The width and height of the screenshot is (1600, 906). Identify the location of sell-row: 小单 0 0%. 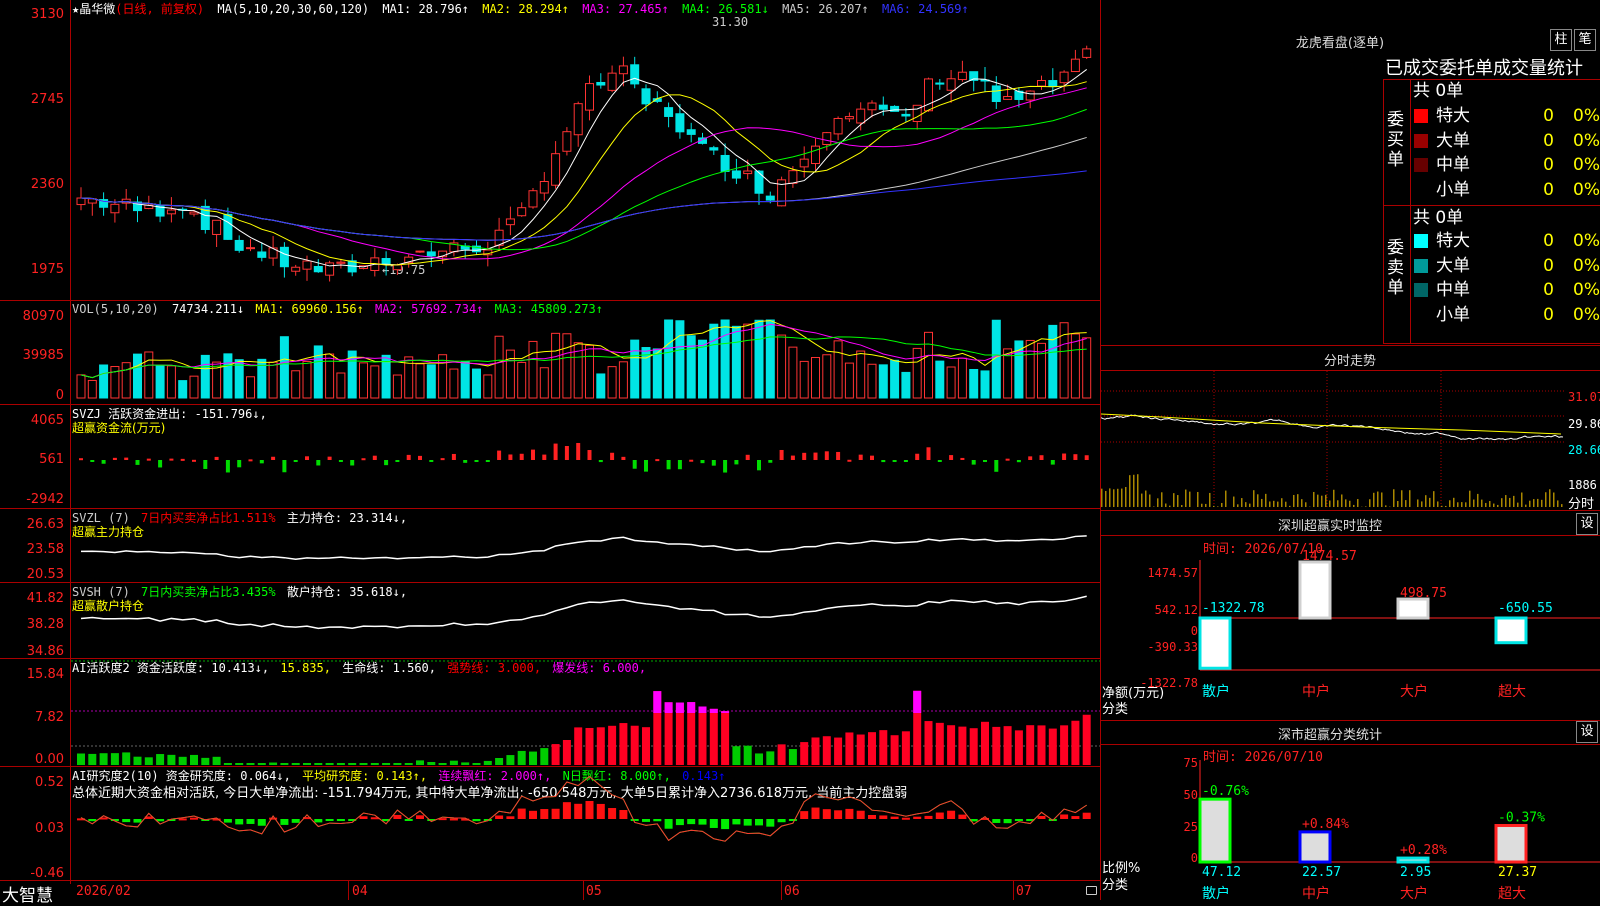
(1505, 315).